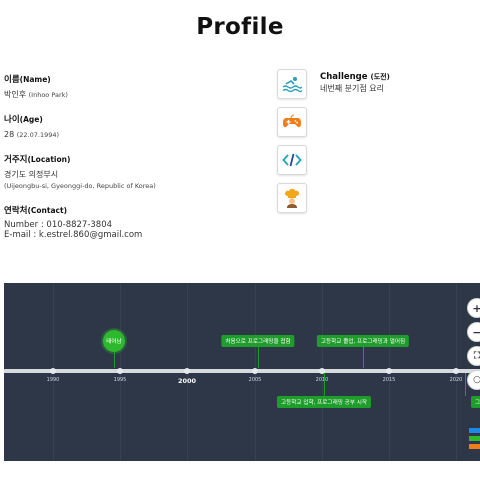  Describe the element at coordinates (344, 77) in the screenshot. I see `challenge-title: Challenge` at that location.